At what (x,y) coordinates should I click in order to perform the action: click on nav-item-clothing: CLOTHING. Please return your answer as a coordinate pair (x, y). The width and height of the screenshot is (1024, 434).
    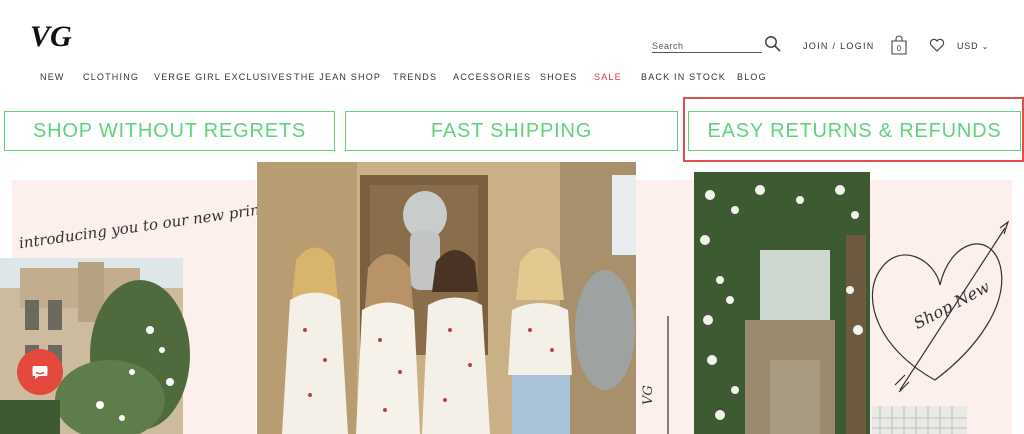
    Looking at the image, I should click on (111, 77).